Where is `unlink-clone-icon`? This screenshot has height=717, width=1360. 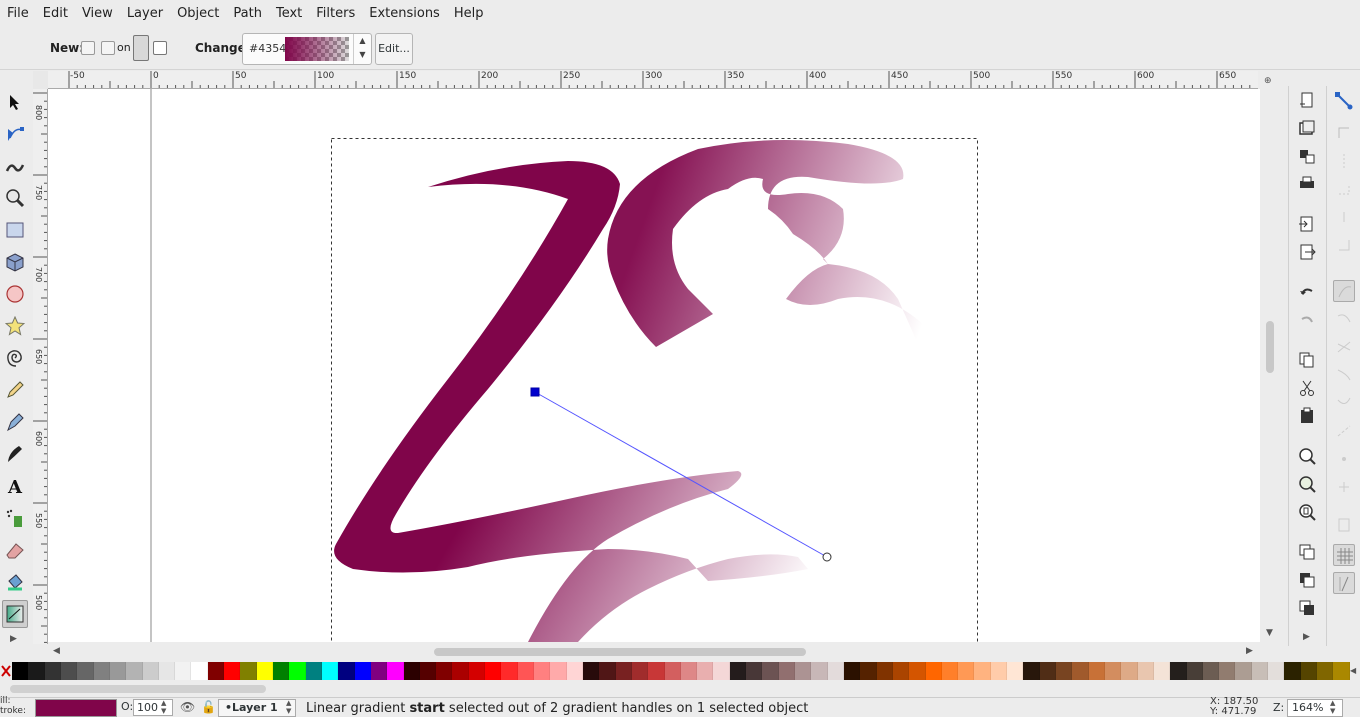 unlink-clone-icon is located at coordinates (1307, 608).